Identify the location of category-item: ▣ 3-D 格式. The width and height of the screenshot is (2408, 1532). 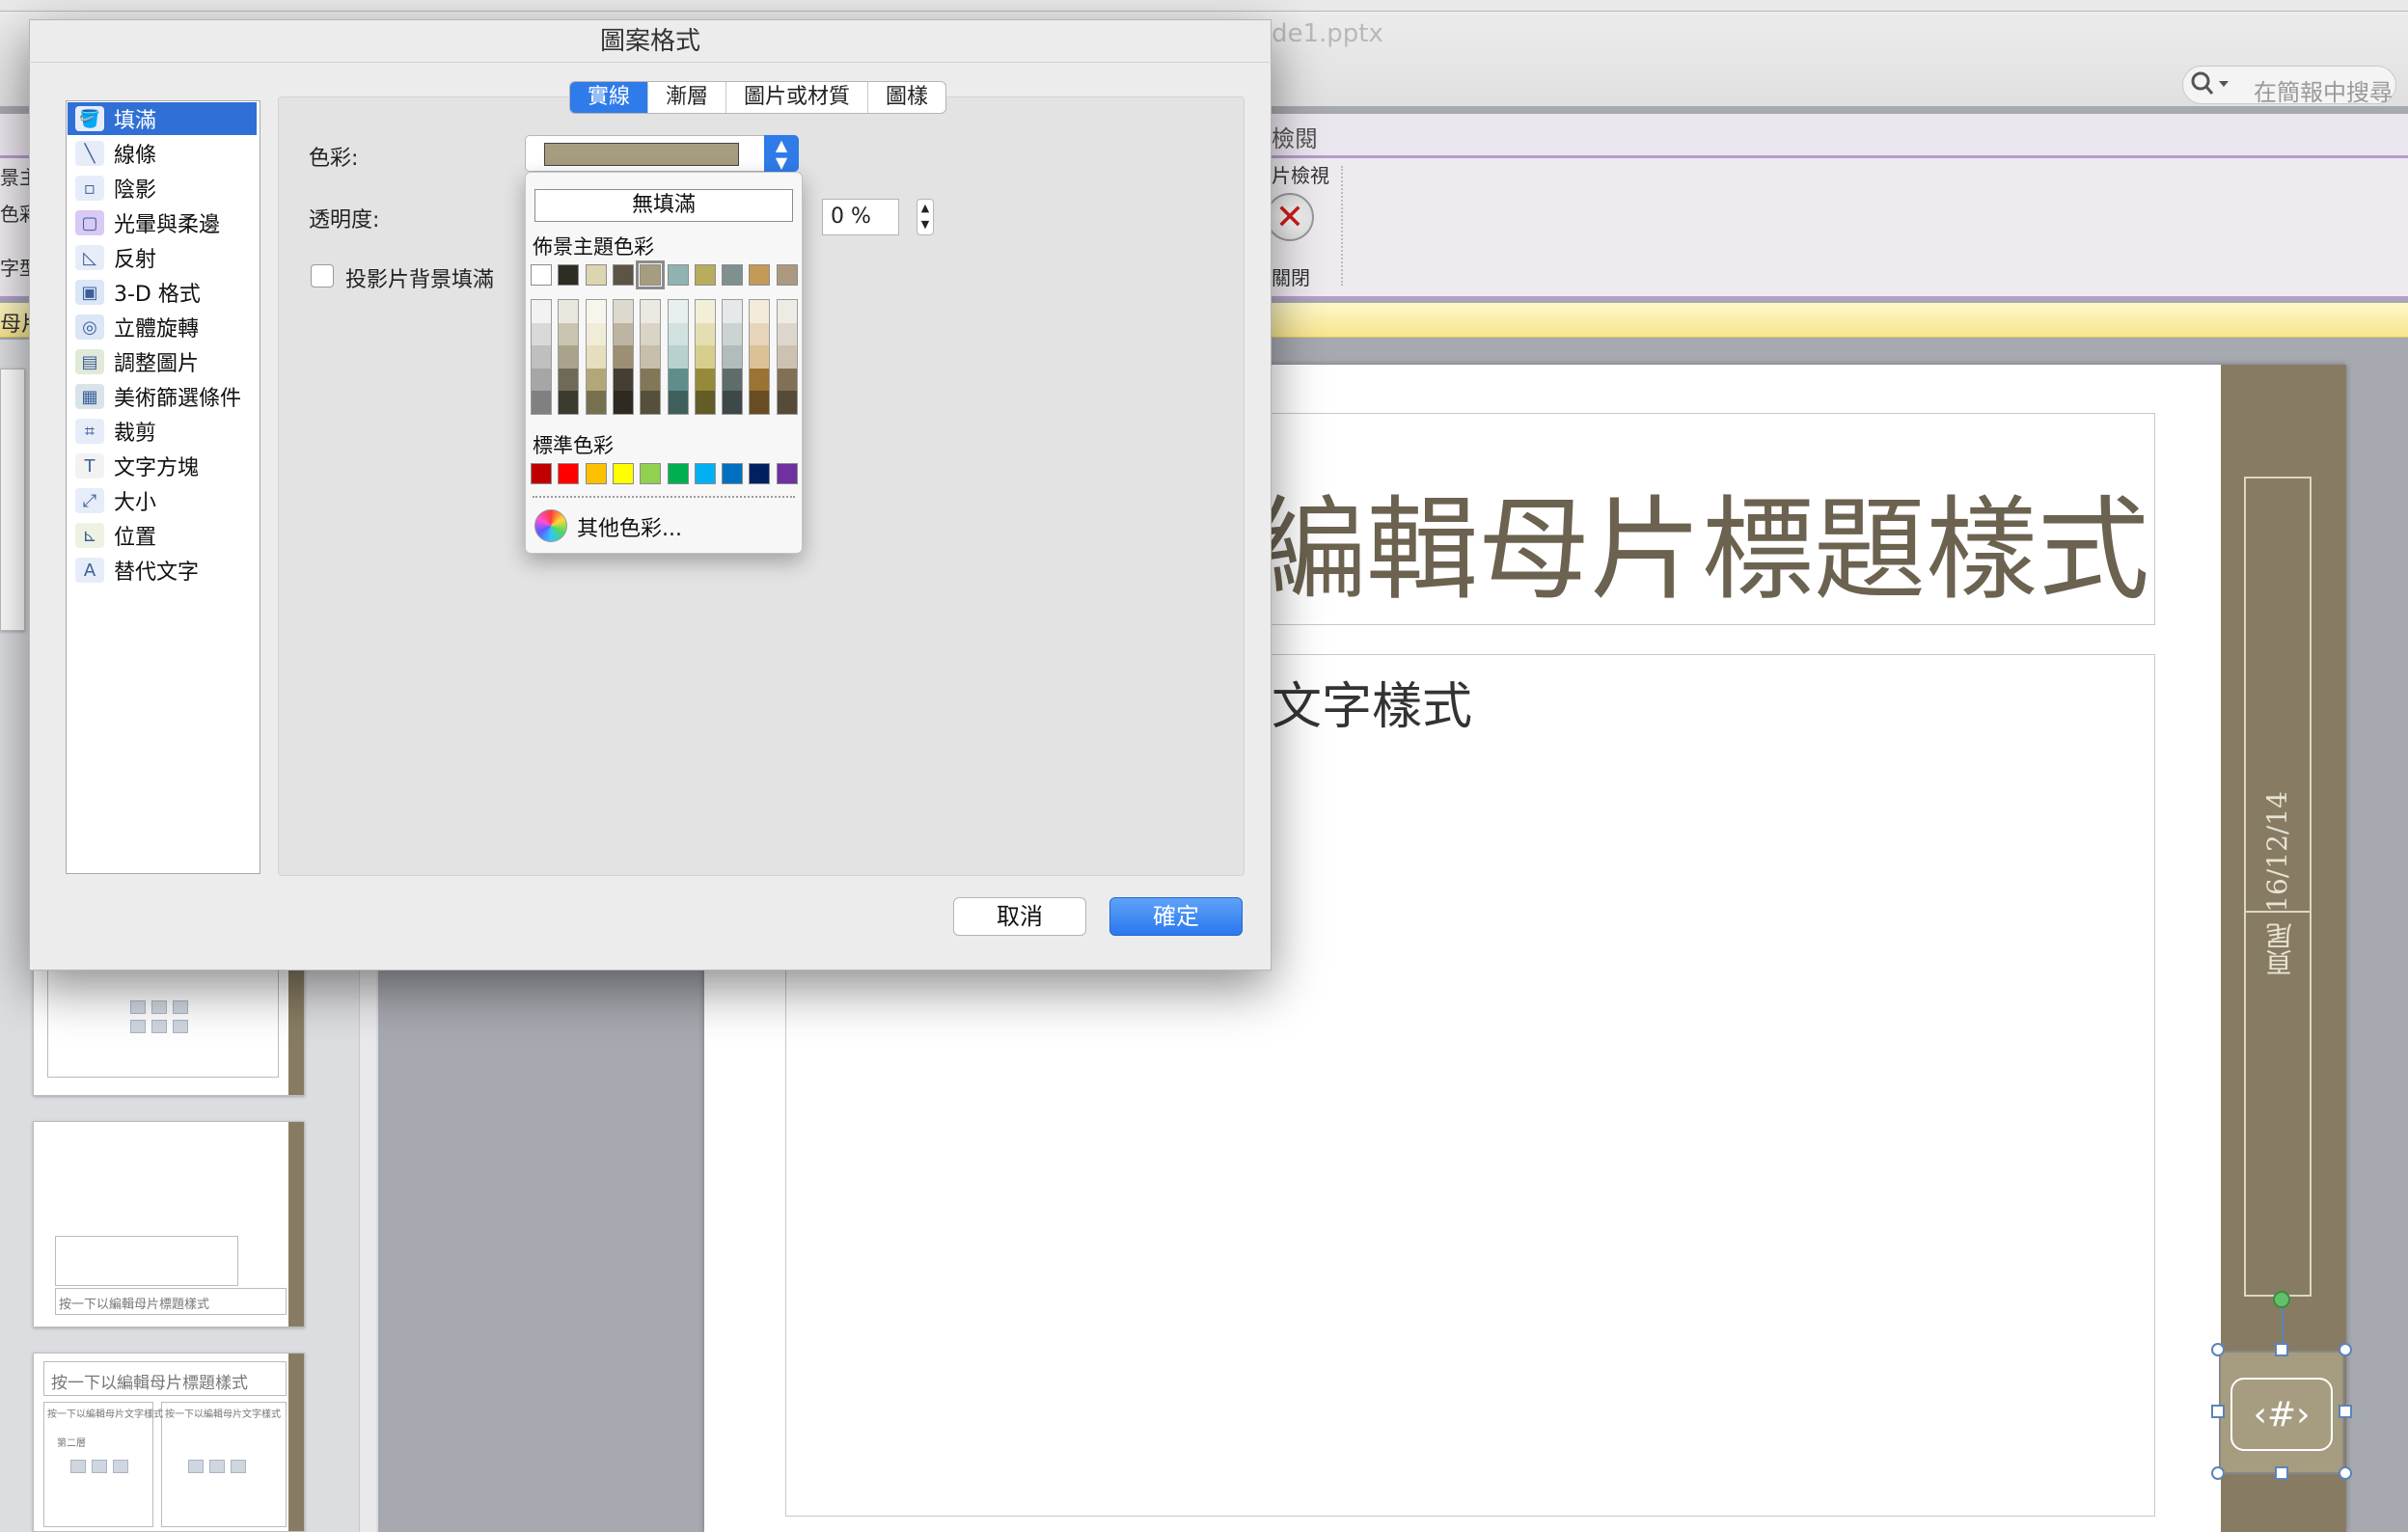
(162, 292).